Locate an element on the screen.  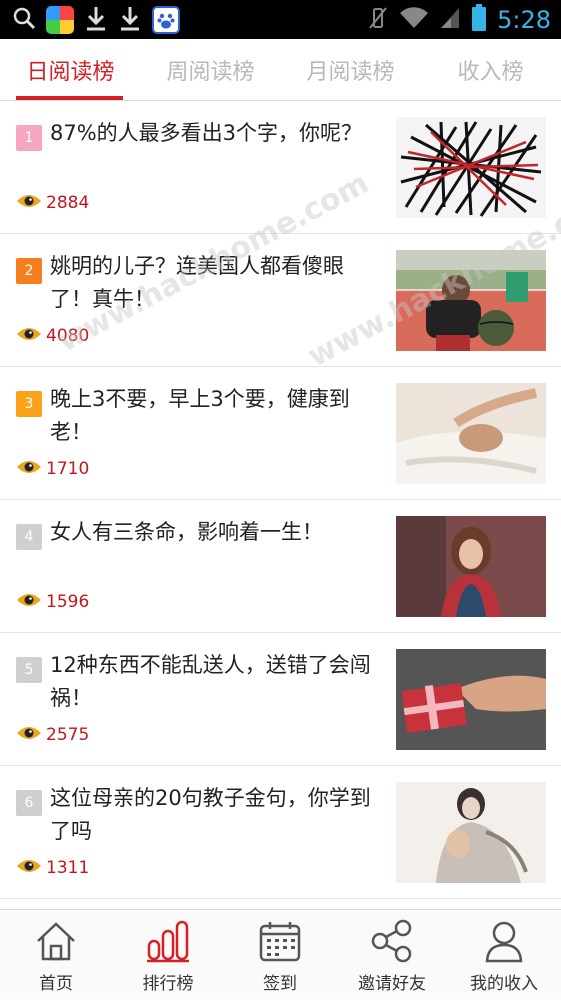
article-title: 晚上3不要，早上3个要，健康到老！ is located at coordinates (217, 416).